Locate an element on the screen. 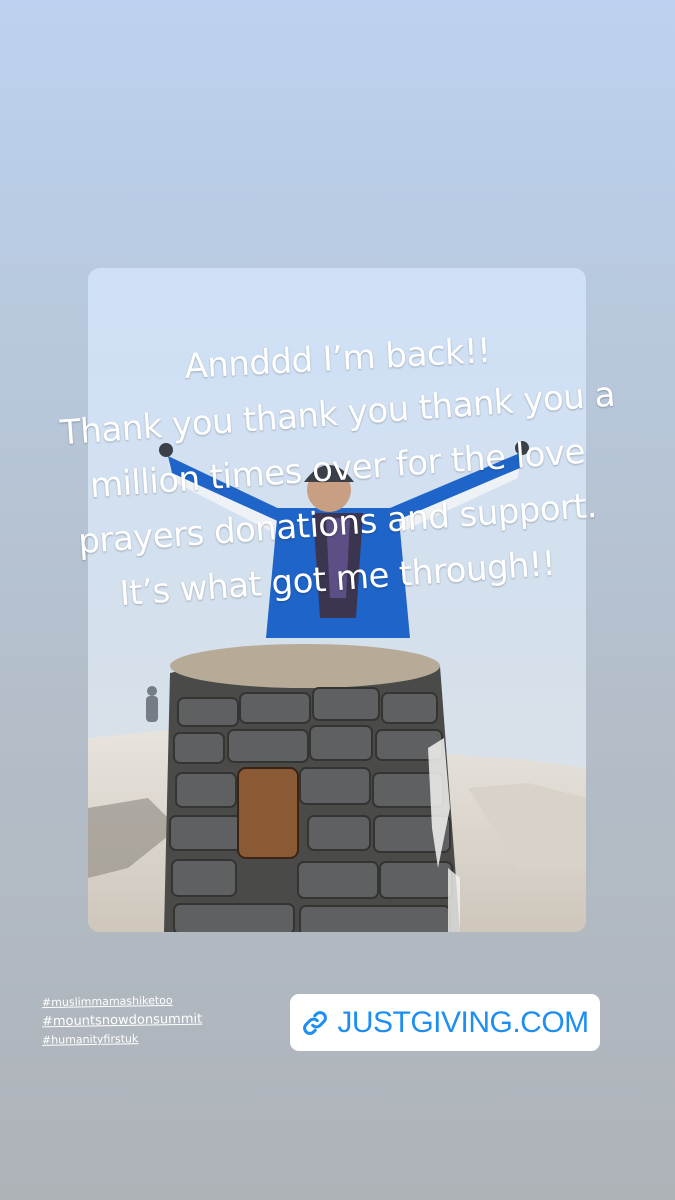  hashtag: #muslimmamashiketoo is located at coordinates (107, 1002).